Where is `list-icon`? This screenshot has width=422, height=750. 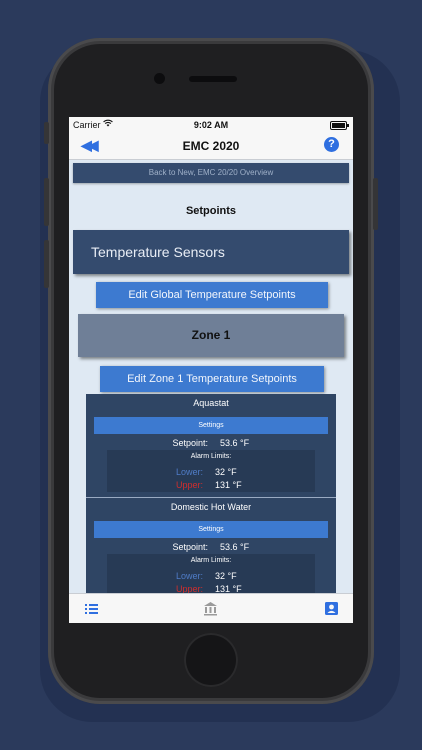
list-icon is located at coordinates (91, 608).